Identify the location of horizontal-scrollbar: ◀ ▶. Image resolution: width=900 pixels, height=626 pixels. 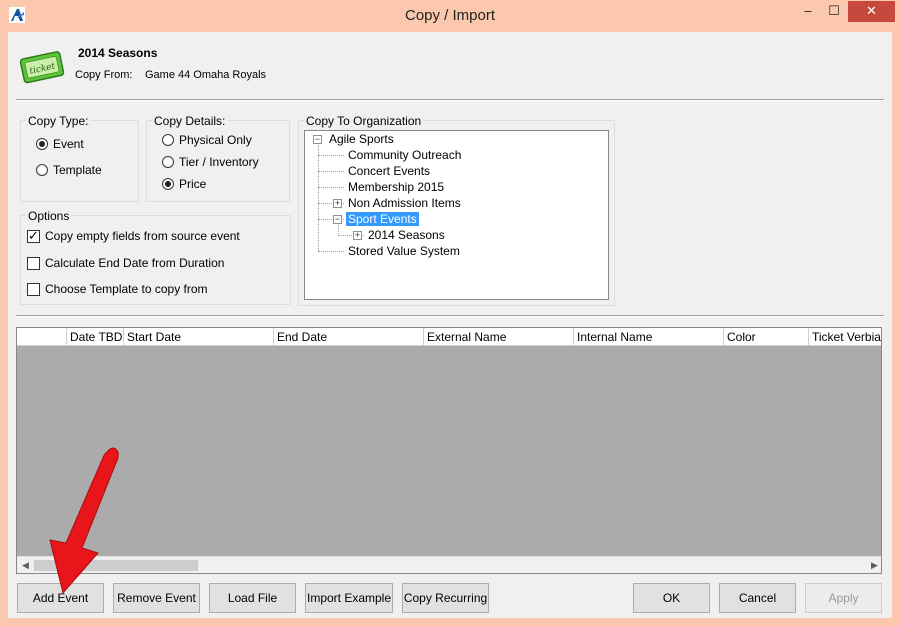
(449, 564).